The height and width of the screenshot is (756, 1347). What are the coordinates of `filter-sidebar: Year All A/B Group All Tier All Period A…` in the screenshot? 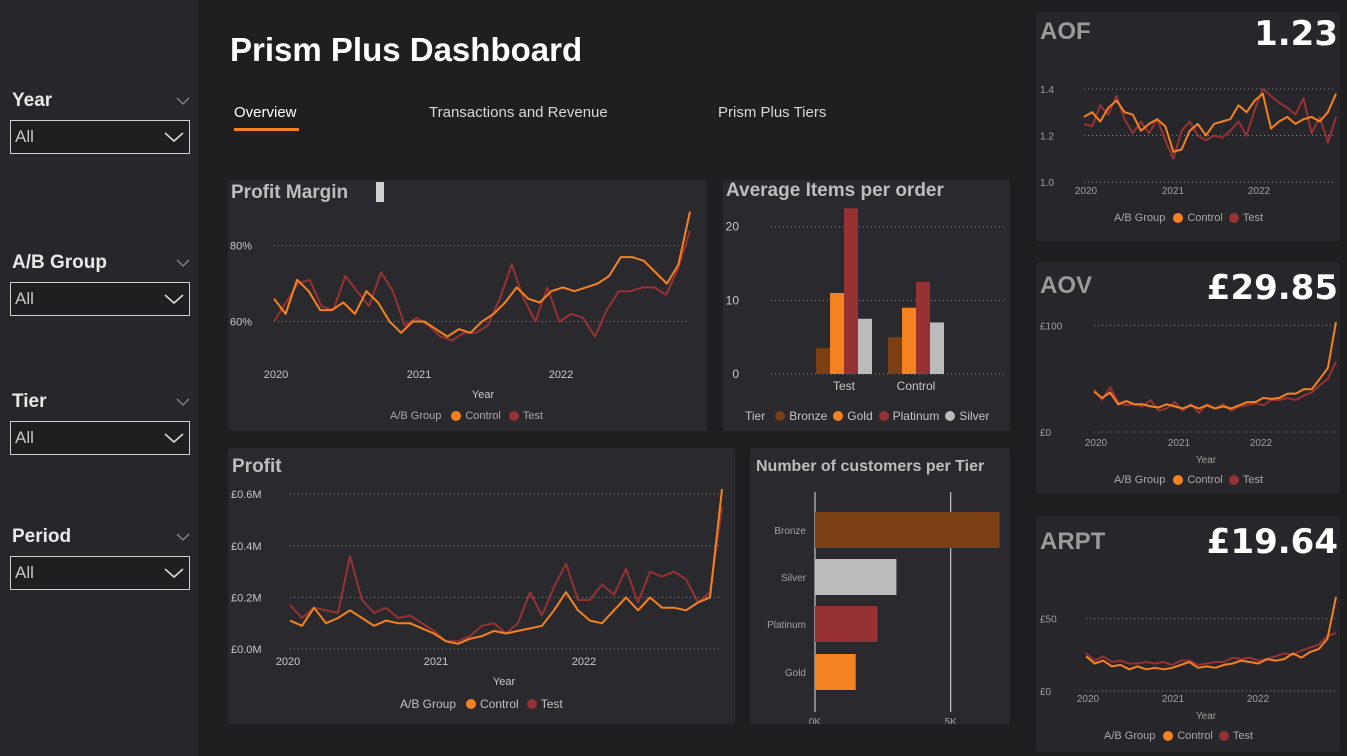 It's located at (99, 378).